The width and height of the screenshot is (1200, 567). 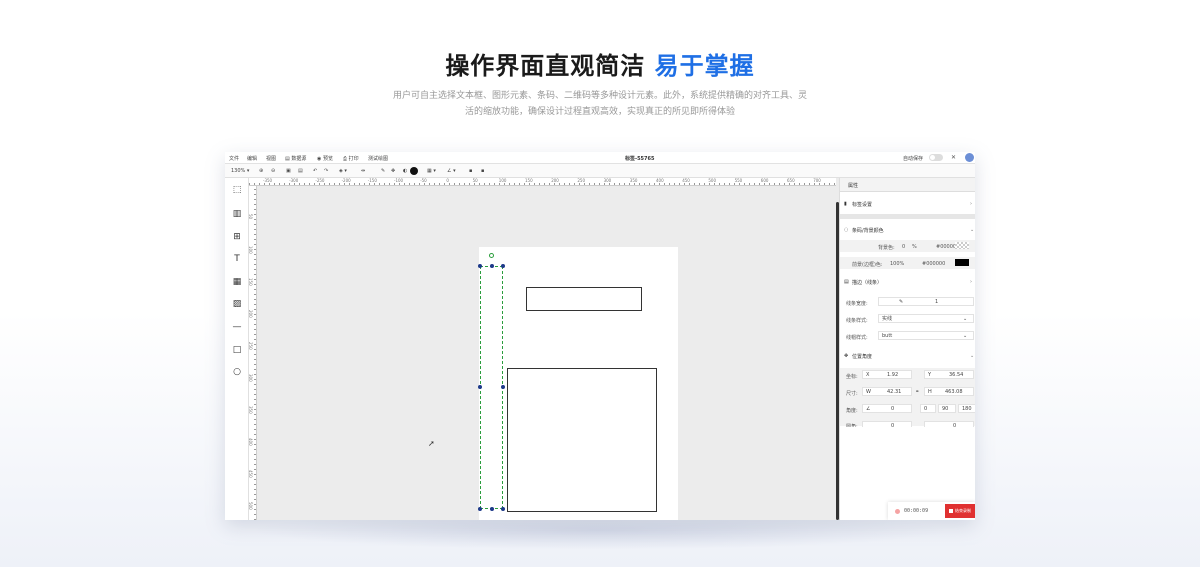 I want to click on rectangle-element-small, so click(x=584, y=299).